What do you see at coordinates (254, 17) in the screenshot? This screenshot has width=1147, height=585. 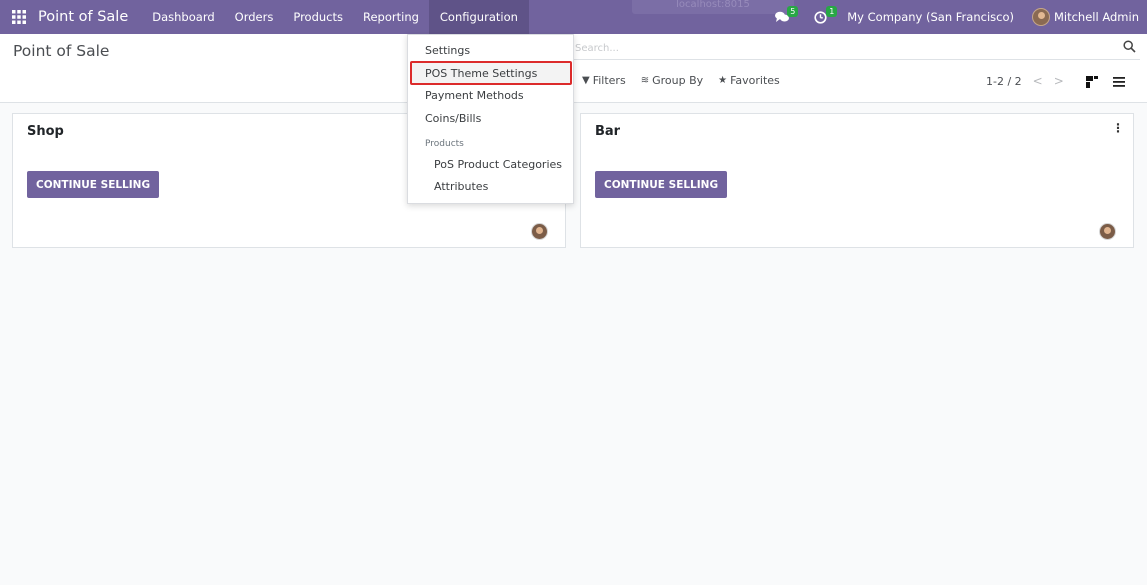 I see `nav-orders: Orders` at bounding box center [254, 17].